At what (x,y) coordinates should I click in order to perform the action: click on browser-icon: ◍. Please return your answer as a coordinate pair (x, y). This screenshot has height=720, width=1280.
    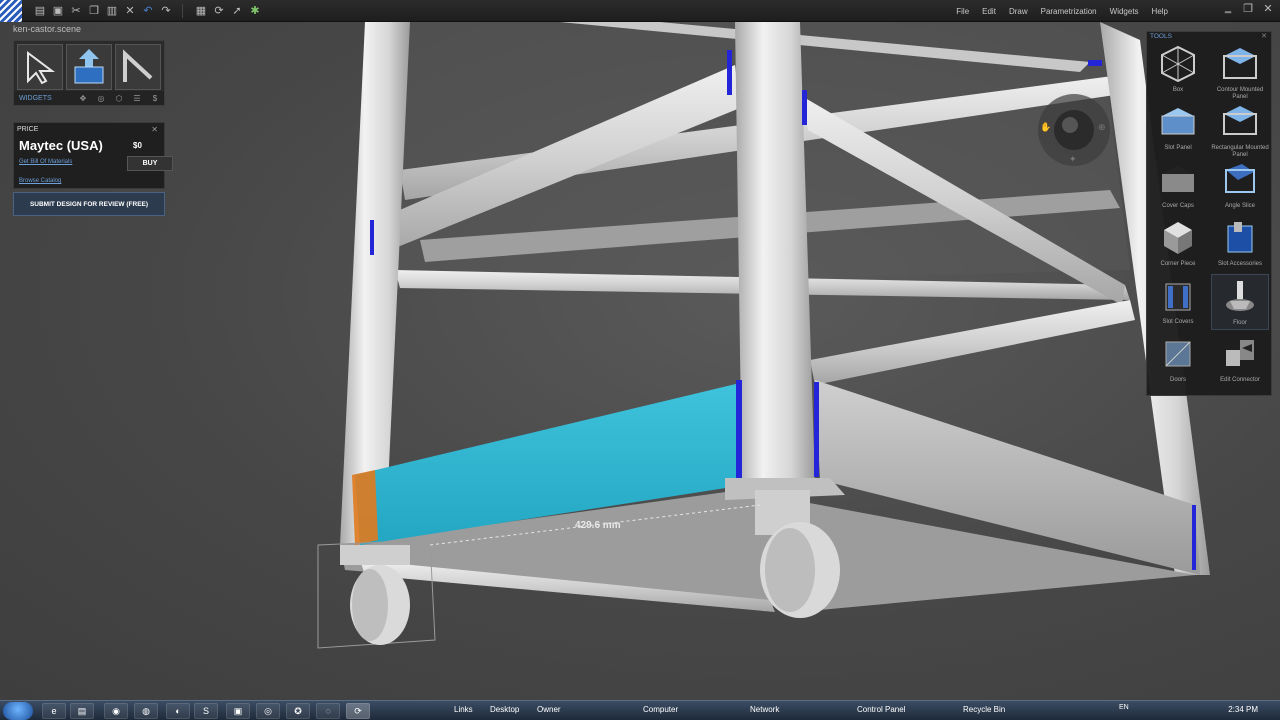
    Looking at the image, I should click on (146, 711).